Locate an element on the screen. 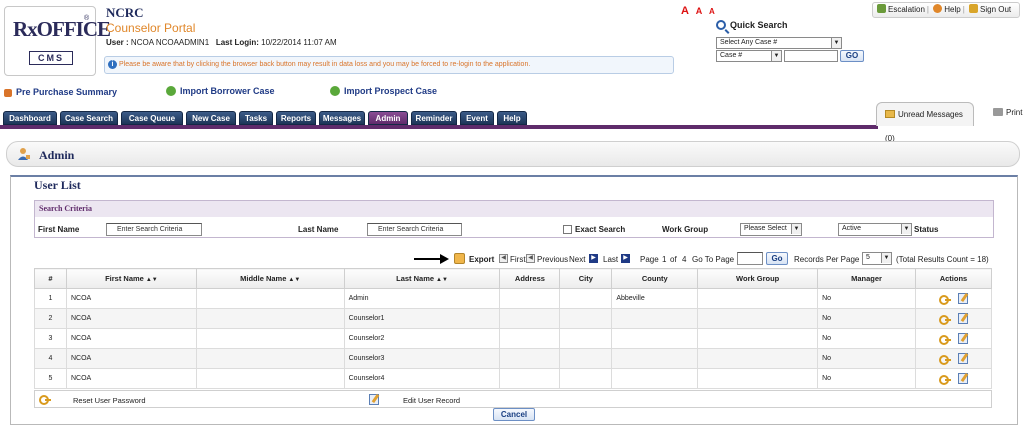  quick-search-input is located at coordinates (811, 56).